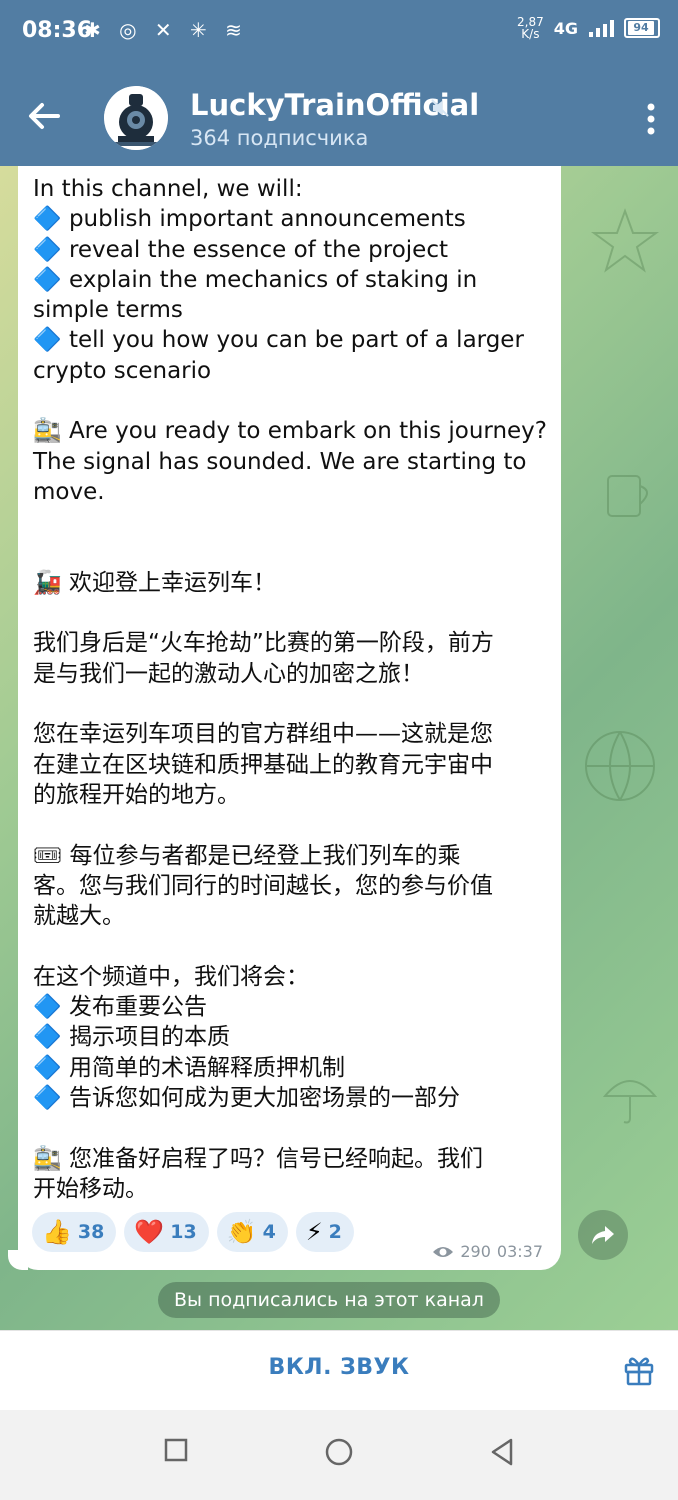 Image resolution: width=678 pixels, height=1500 pixels. I want to click on system-nav-bar, so click(339, 1455).